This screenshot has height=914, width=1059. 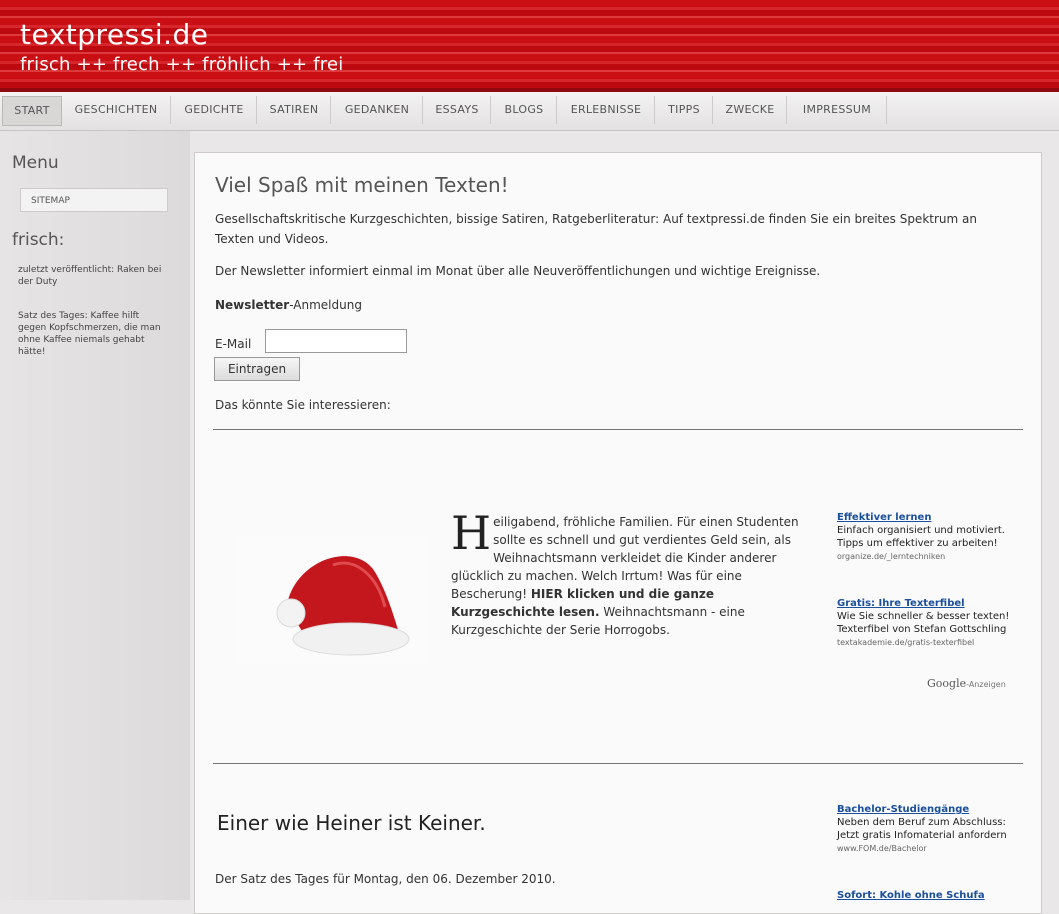 What do you see at coordinates (471, 533) in the screenshot?
I see `story-dropcap: H` at bounding box center [471, 533].